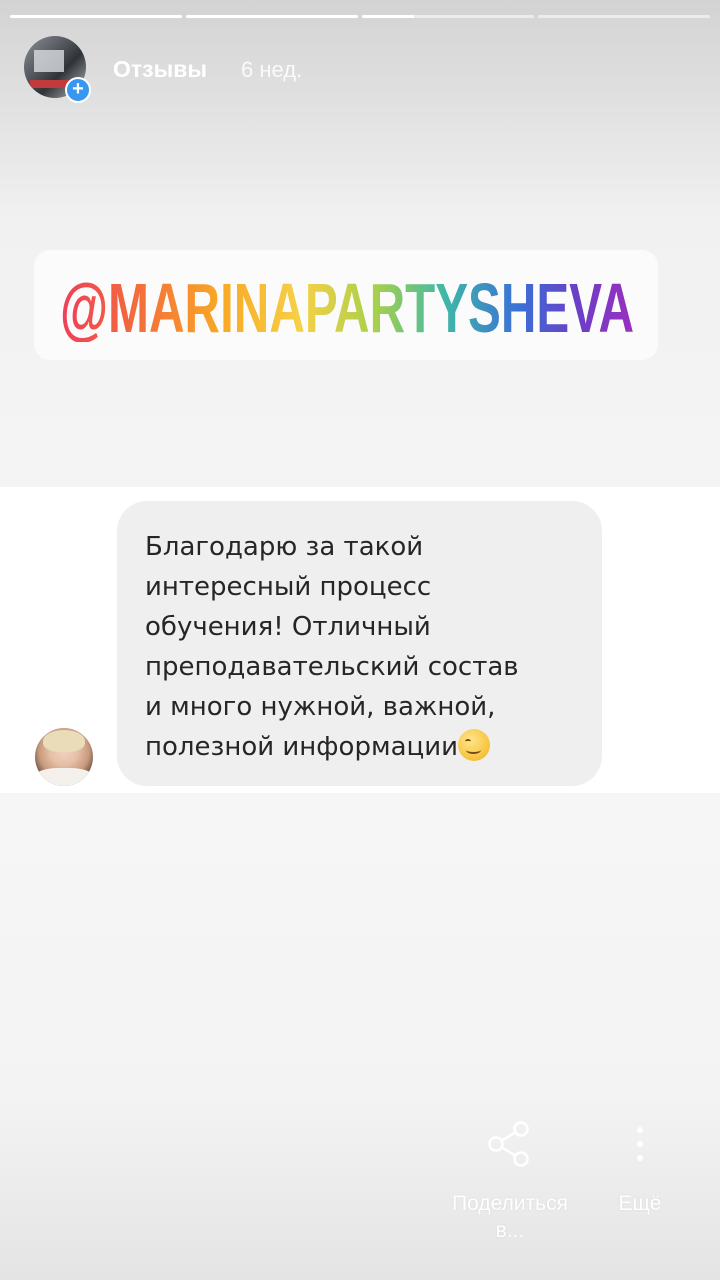  I want to click on message-line: интересный процесс, so click(288, 587).